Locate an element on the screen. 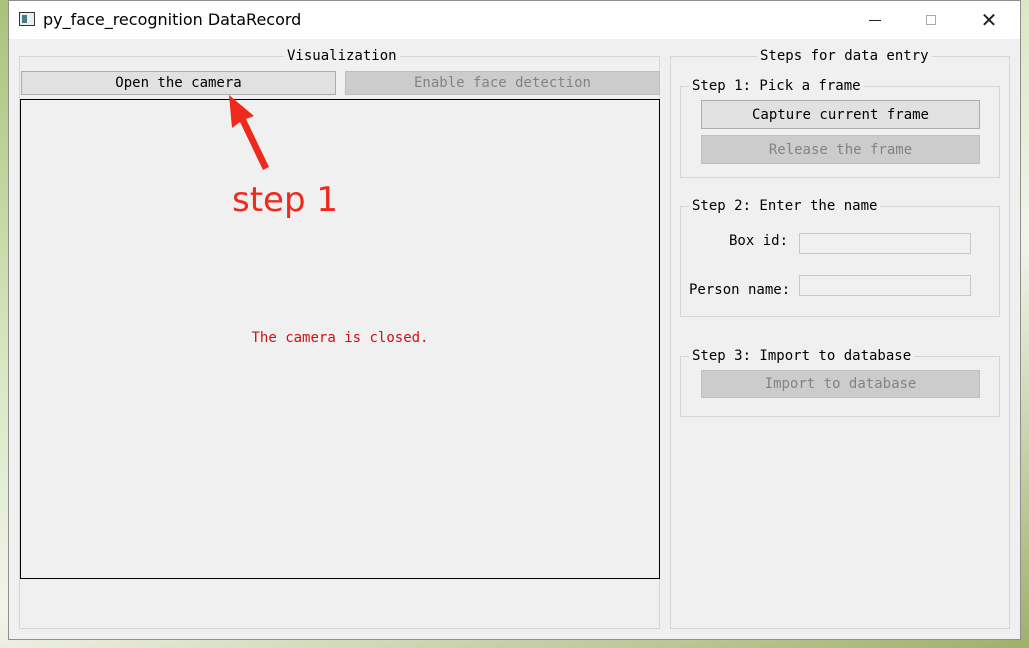 This screenshot has width=1029, height=648. annotation-step-label: step 1 is located at coordinates (285, 200).